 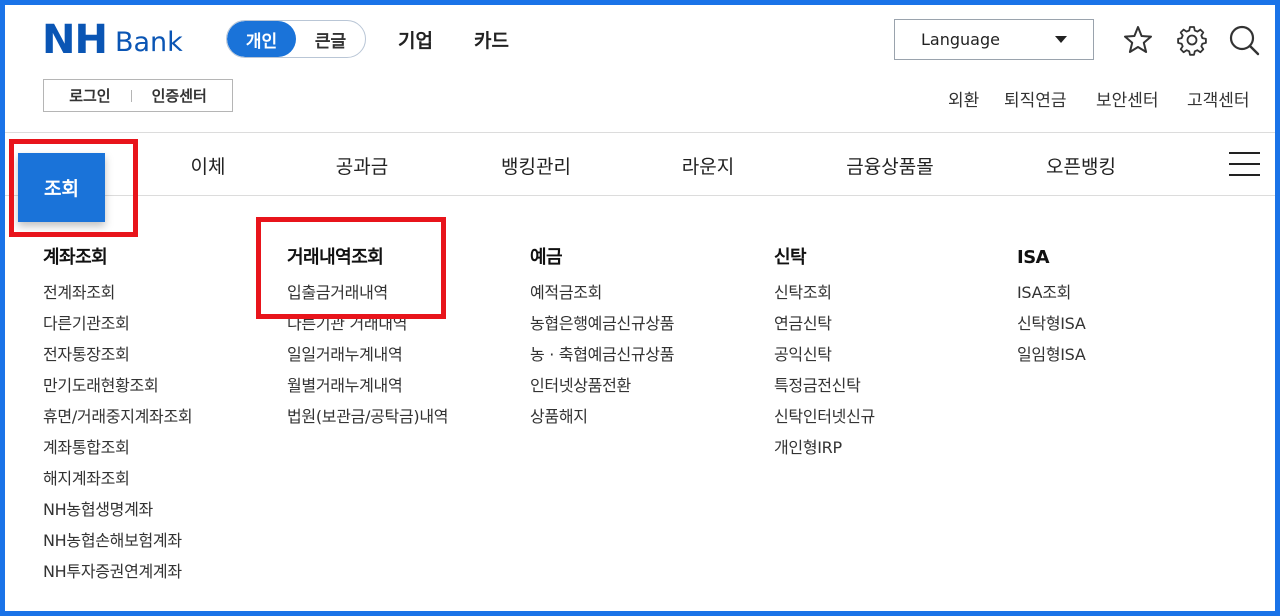 What do you see at coordinates (708, 165) in the screenshot?
I see `gnb-item-lounge: 라운지` at bounding box center [708, 165].